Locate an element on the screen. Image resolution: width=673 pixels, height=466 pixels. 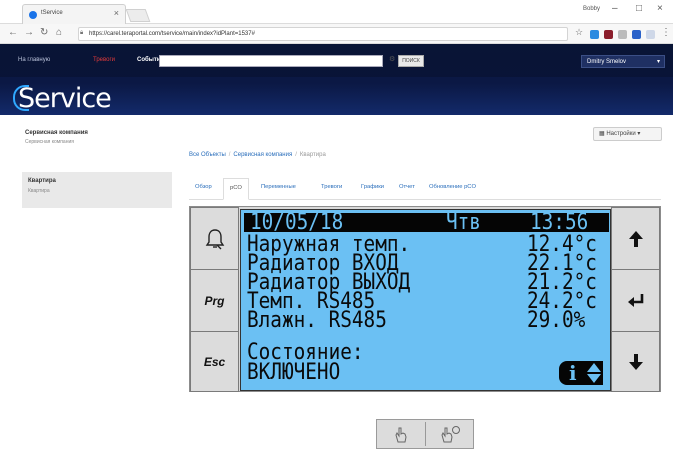
up-key is located at coordinates (635, 238).